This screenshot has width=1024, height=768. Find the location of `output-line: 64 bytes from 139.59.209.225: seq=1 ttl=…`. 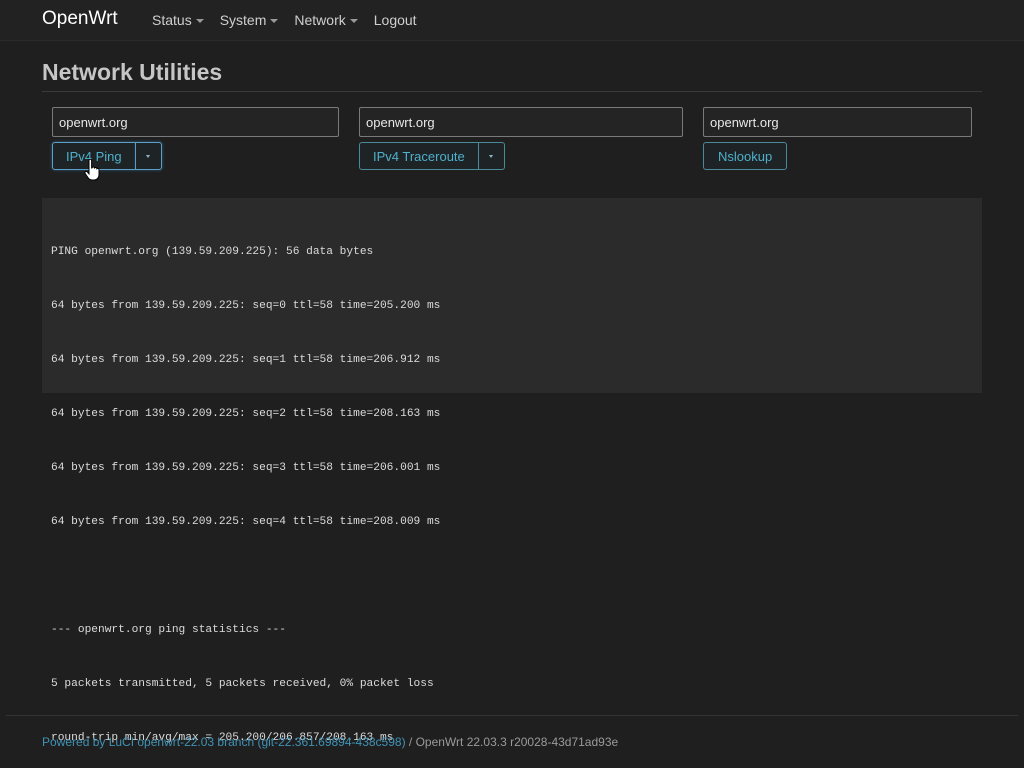

output-line: 64 bytes from 139.59.209.225: seq=1 ttl=… is located at coordinates (246, 360).